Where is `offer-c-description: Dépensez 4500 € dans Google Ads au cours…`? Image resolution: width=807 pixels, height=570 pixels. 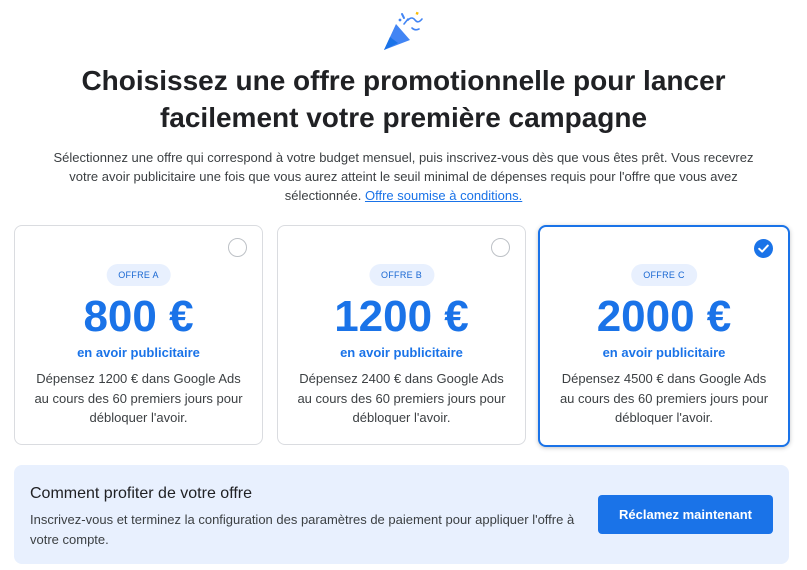
offer-c-description: Dépensez 4500 € dans Google Ads au cours… is located at coordinates (664, 398).